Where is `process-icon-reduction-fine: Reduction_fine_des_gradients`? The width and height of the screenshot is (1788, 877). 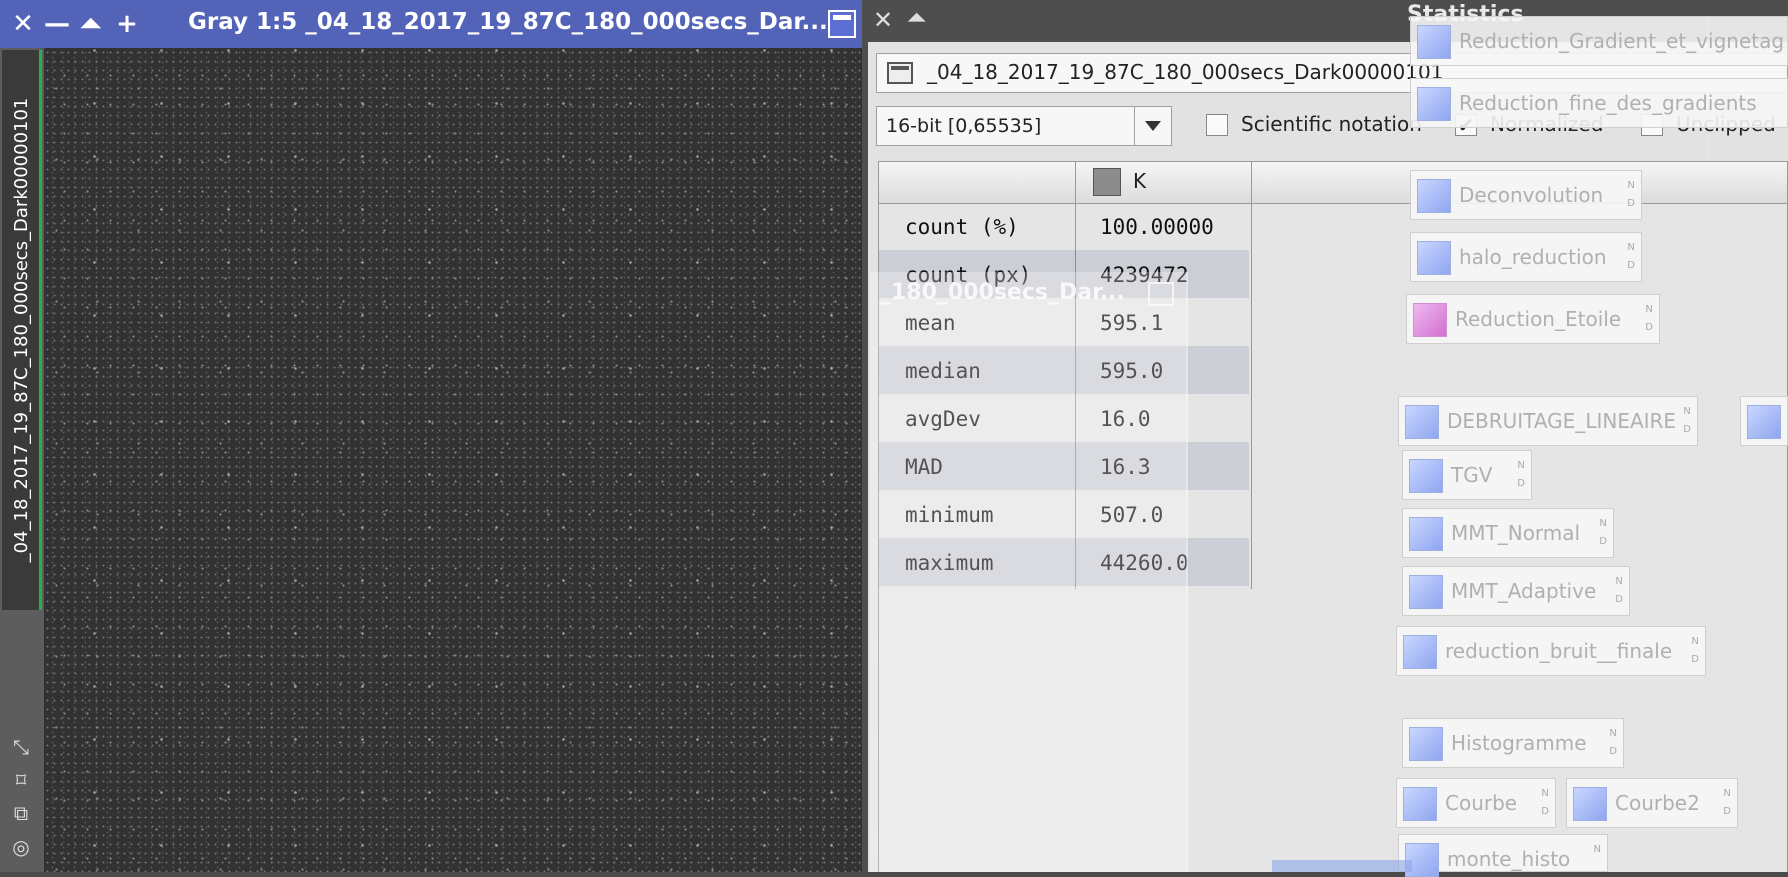 process-icon-reduction-fine: Reduction_fine_des_gradients is located at coordinates (1599, 103).